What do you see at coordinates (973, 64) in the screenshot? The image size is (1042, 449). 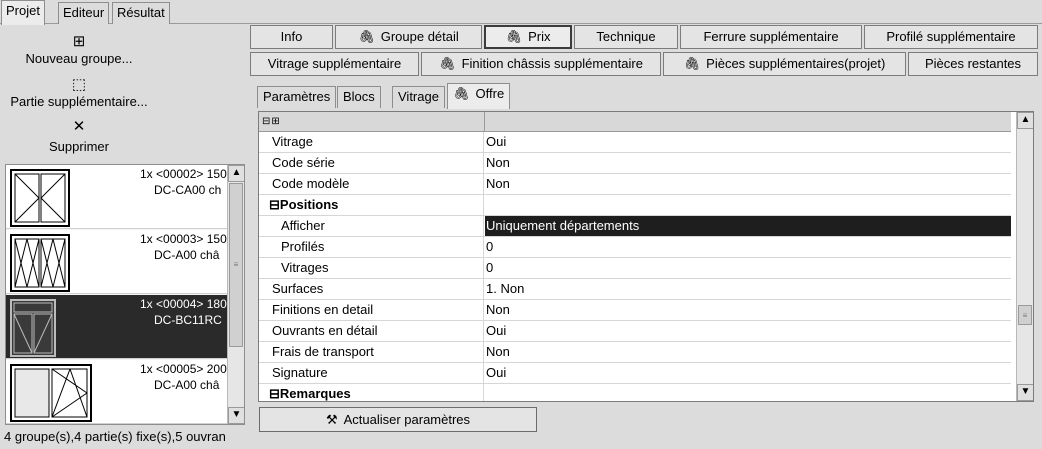 I see `remaining-parts-button: Pièces restantes` at bounding box center [973, 64].